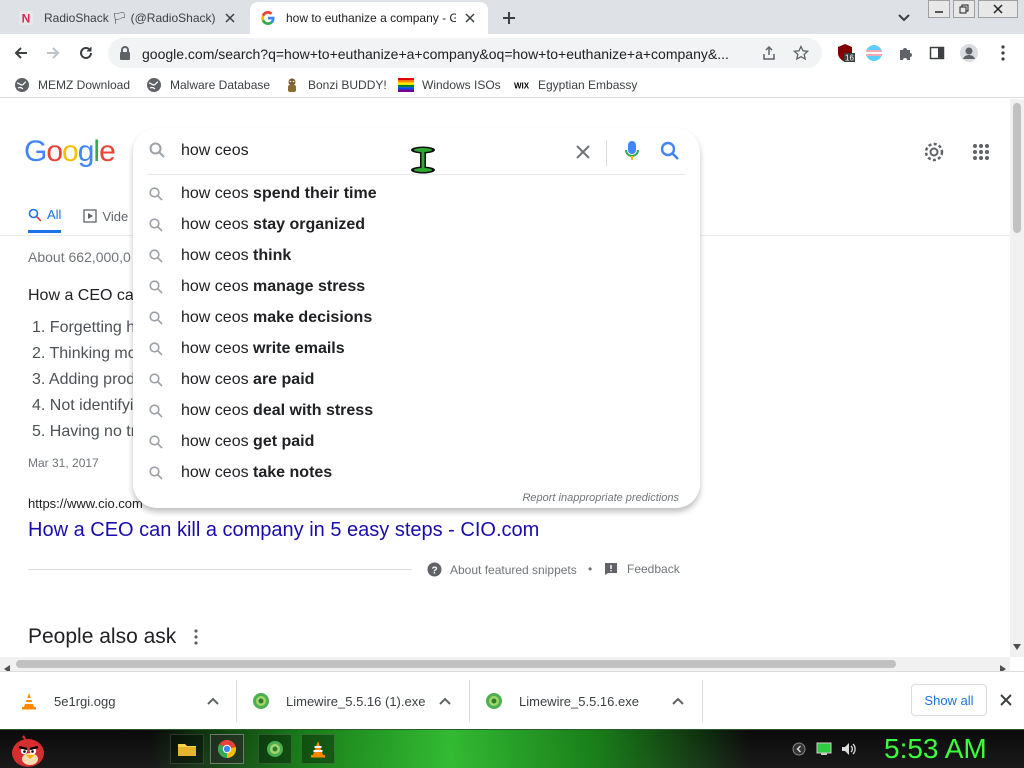 This screenshot has width=1024, height=768. Describe the element at coordinates (416, 379) in the screenshot. I see `suggestion-item: how ceos are paid` at that location.